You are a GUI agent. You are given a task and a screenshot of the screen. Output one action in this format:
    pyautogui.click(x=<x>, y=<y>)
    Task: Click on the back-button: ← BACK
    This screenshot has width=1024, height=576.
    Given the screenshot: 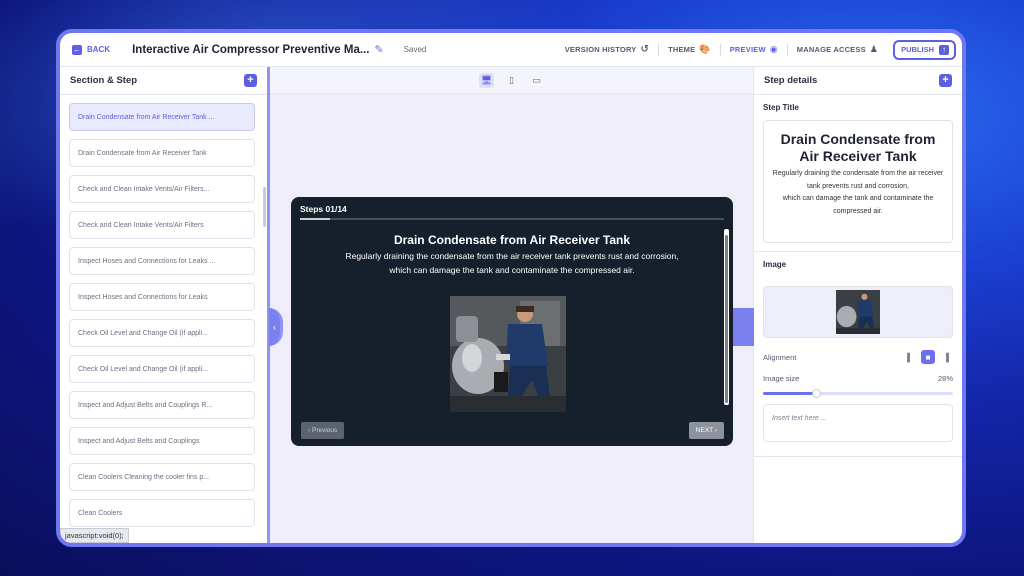 What is the action you would take?
    pyautogui.click(x=91, y=49)
    